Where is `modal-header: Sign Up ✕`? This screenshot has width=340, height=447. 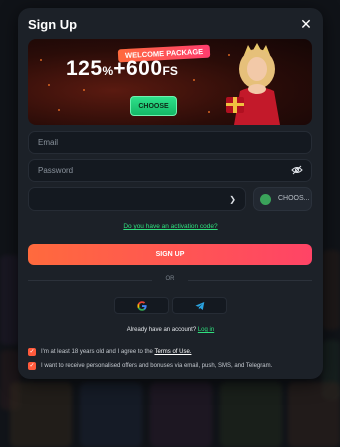 modal-header: Sign Up ✕ is located at coordinates (170, 24).